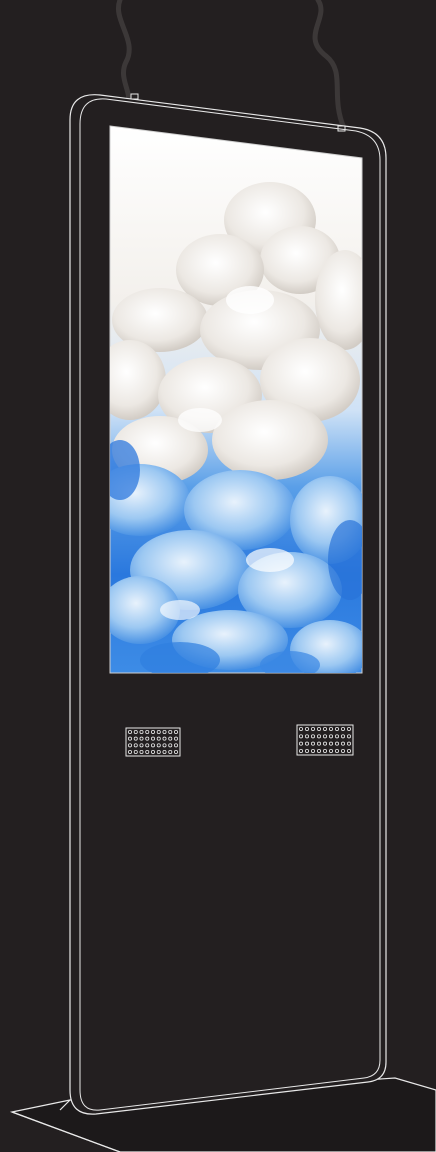  What do you see at coordinates (329, 65) in the screenshot?
I see `right-wisp` at bounding box center [329, 65].